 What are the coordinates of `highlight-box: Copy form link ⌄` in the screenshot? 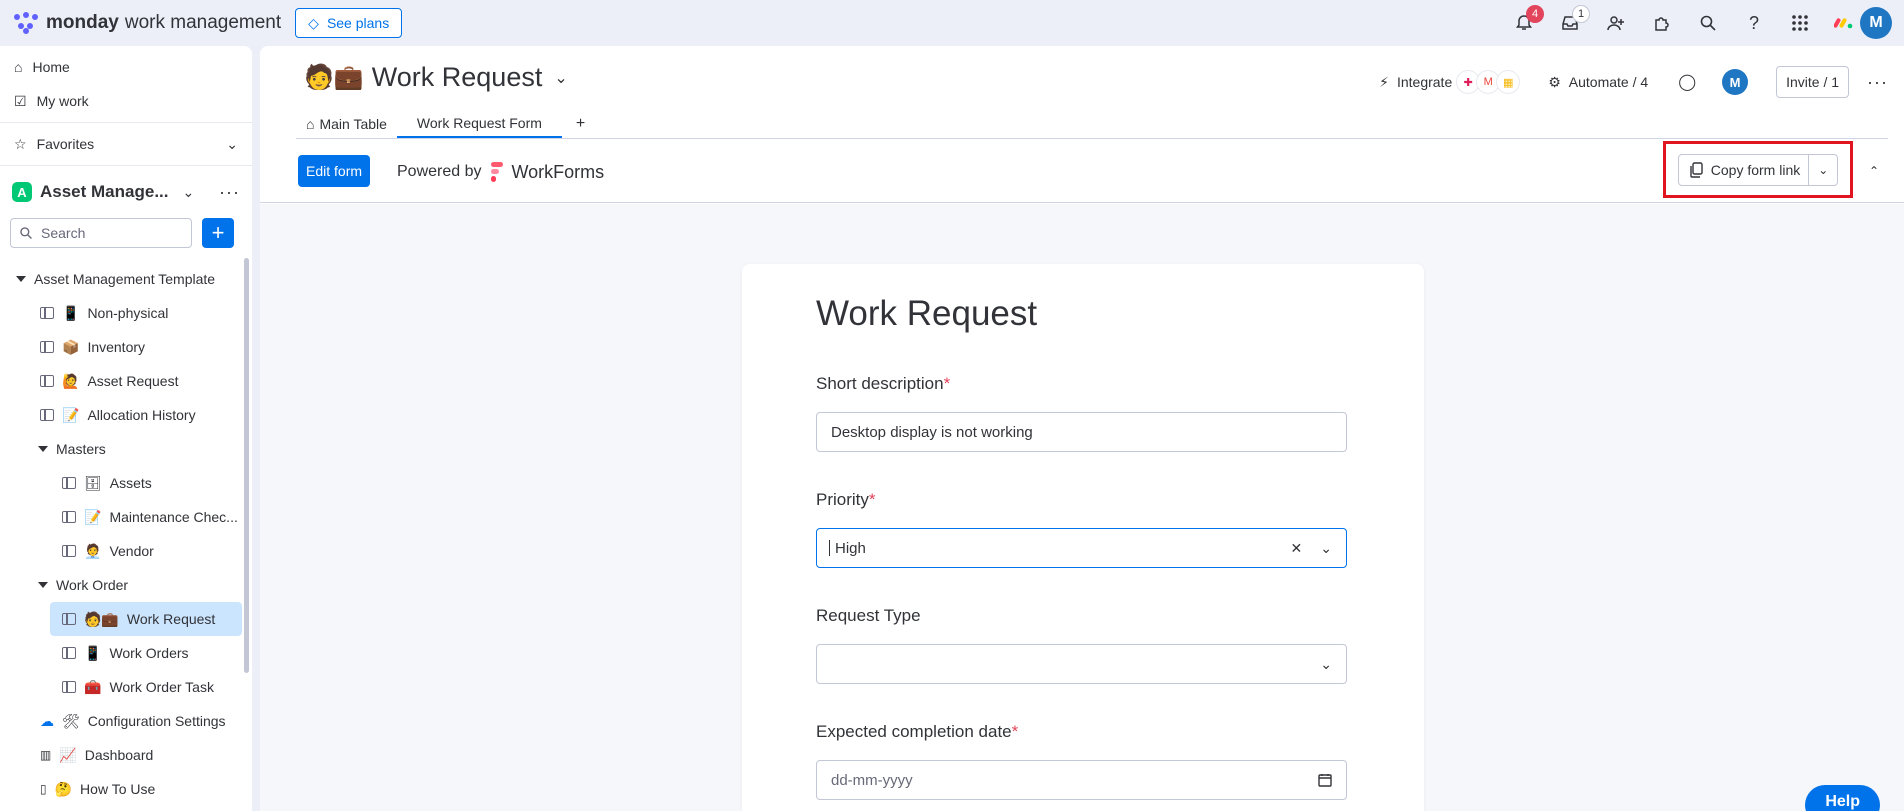 It's located at (1758, 169).